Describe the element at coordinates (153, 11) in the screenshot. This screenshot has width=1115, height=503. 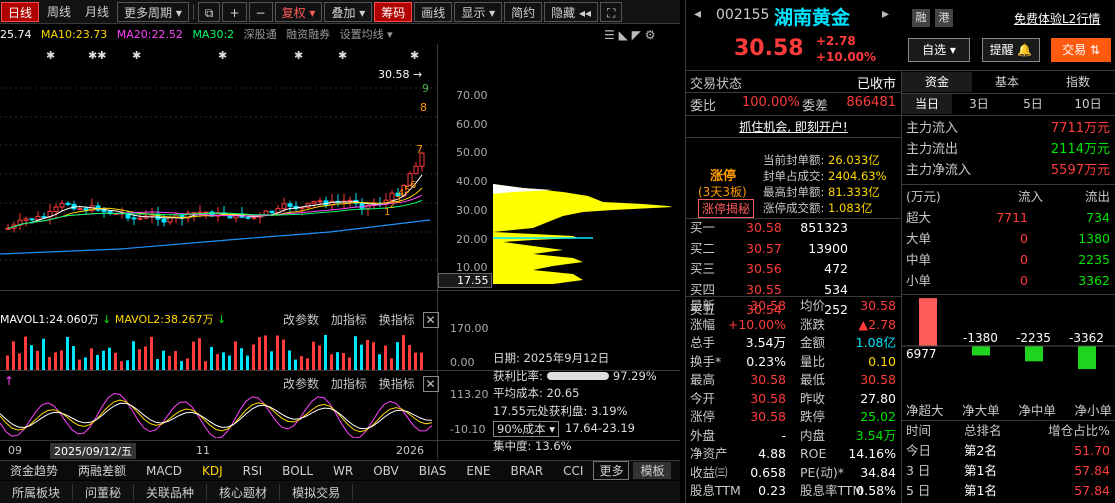
I see `more-periods-dropdown: 更多周期 ▾` at that location.